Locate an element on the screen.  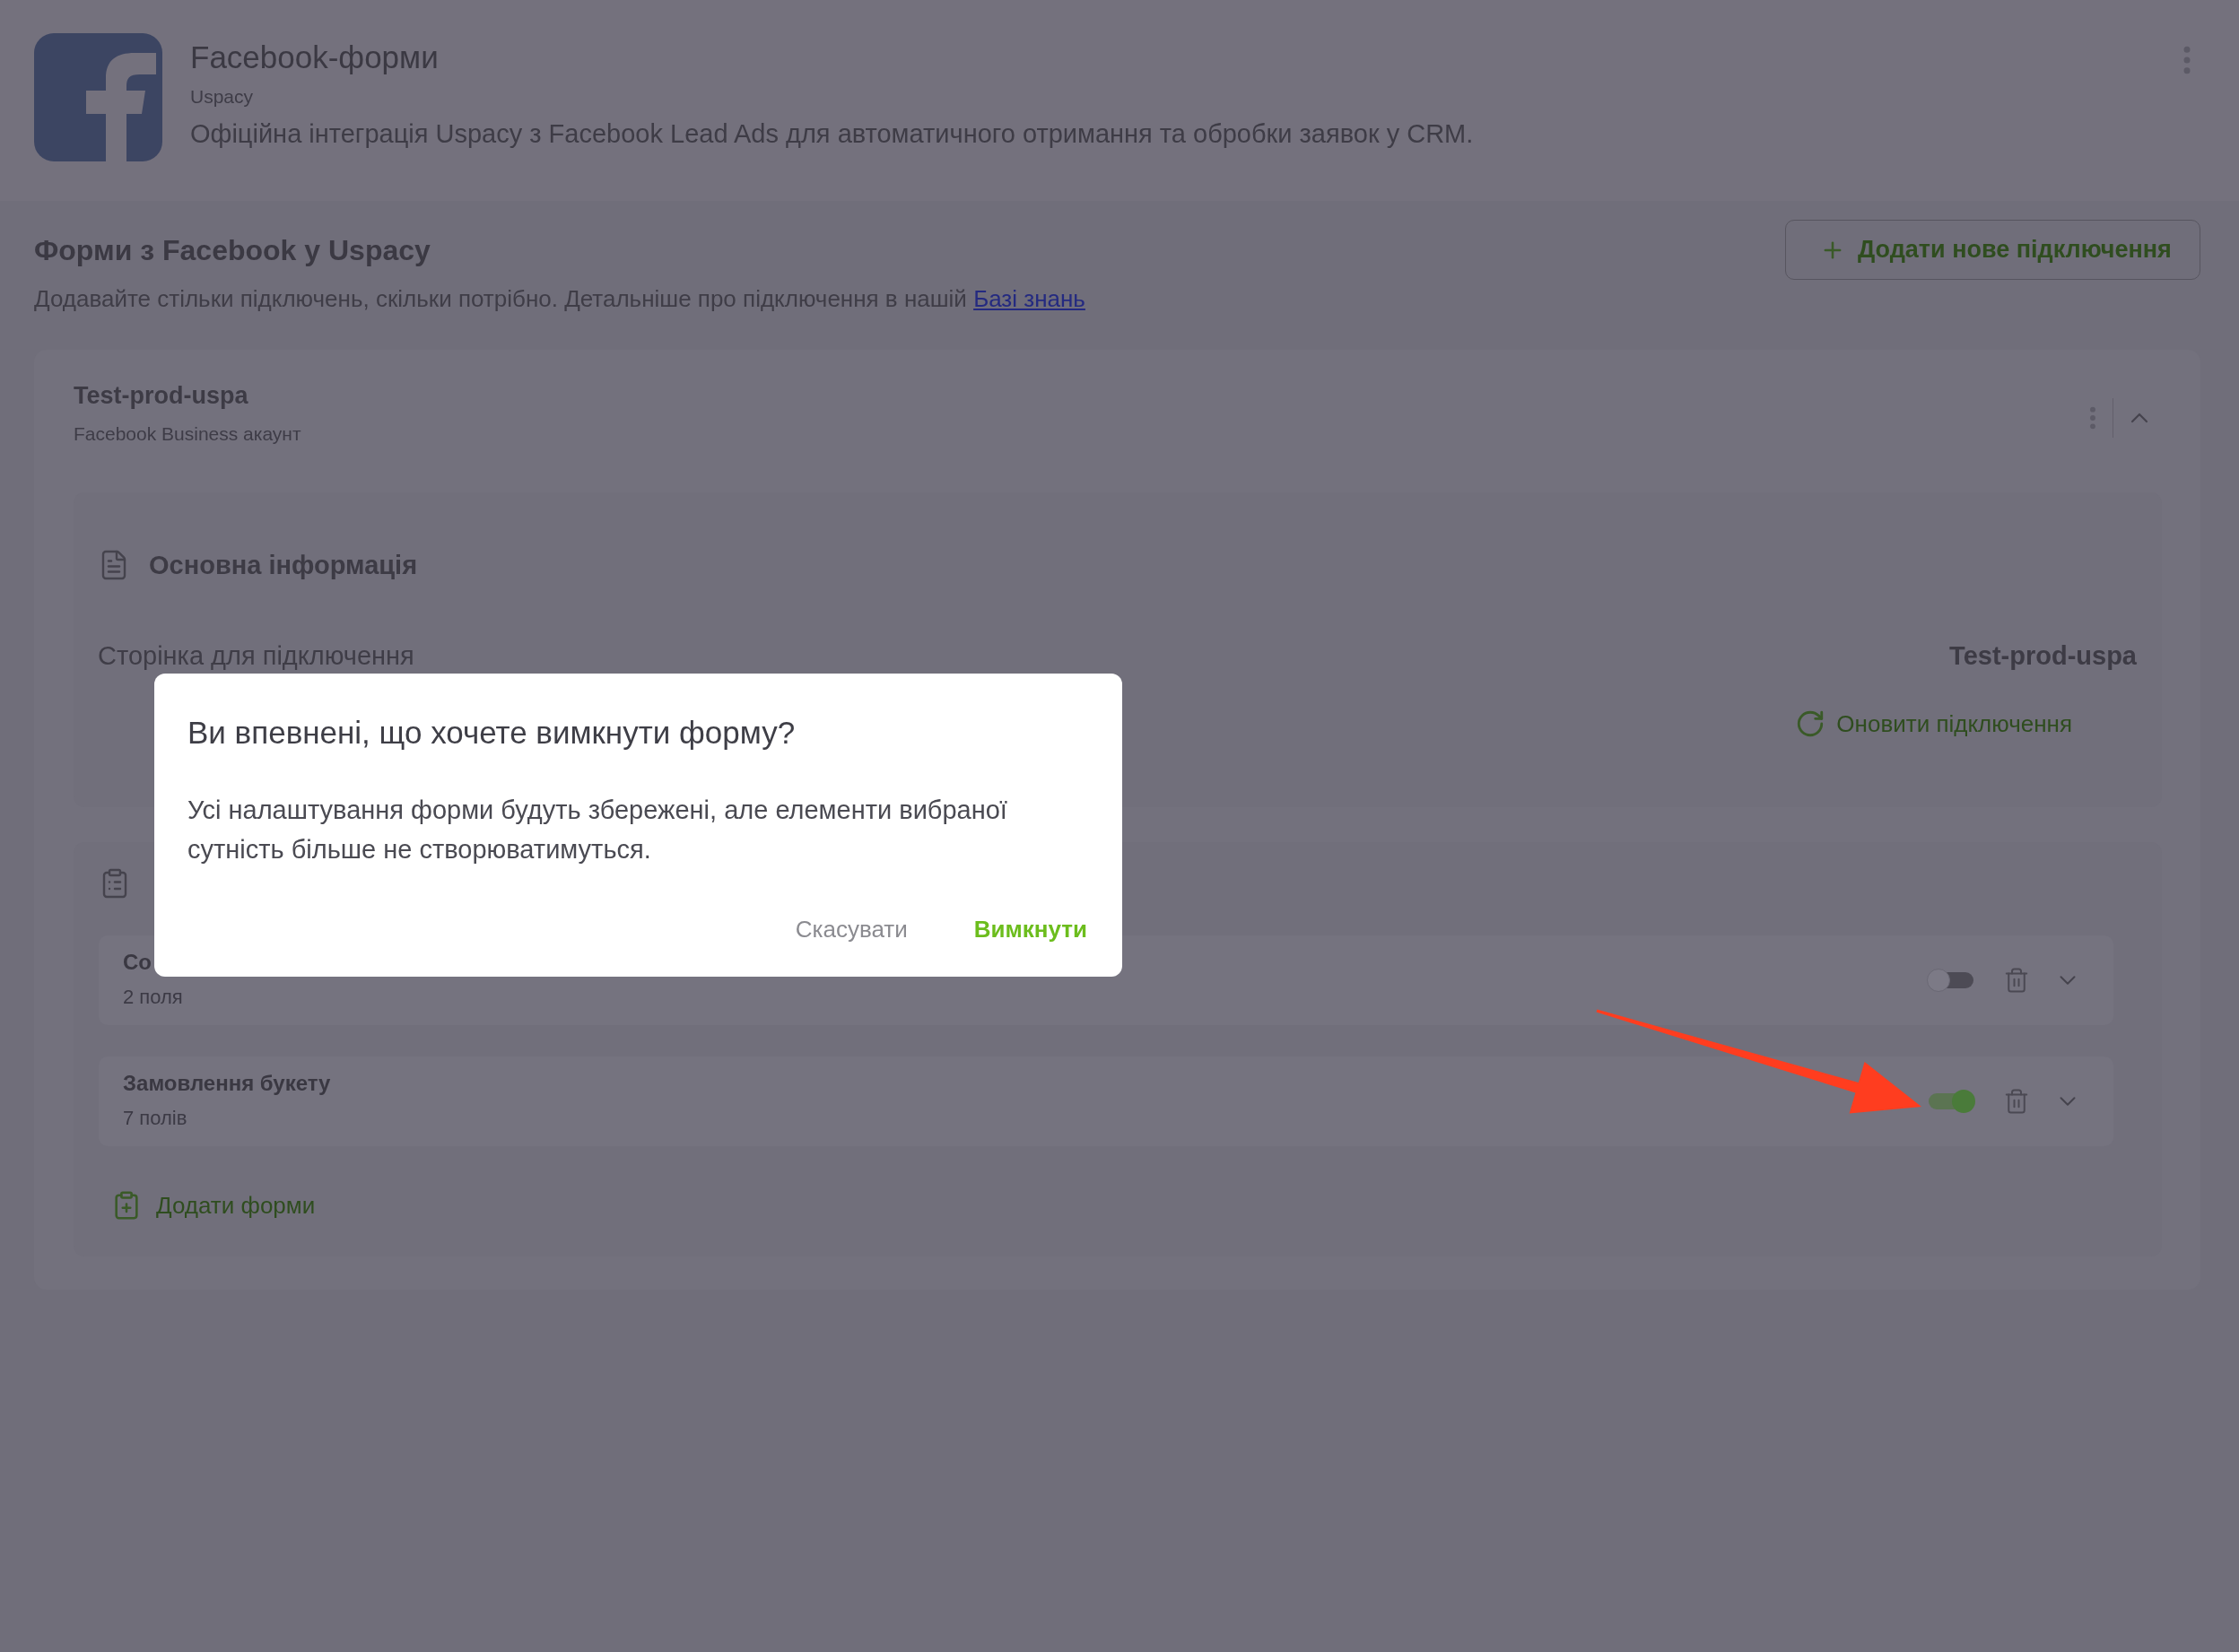
form-name: Замовлення букету is located at coordinates (227, 1083).